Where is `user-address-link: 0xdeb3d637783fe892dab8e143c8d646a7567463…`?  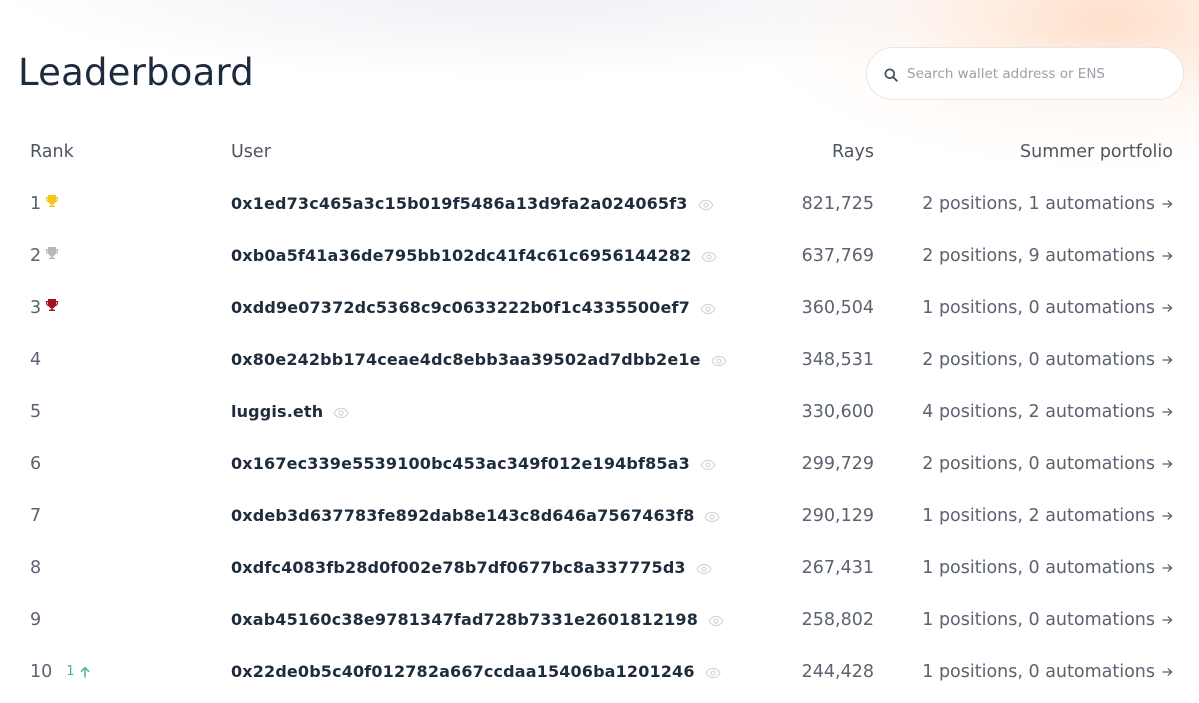
user-address-link: 0xdeb3d637783fe892dab8e143c8d646a7567463… is located at coordinates (462, 516).